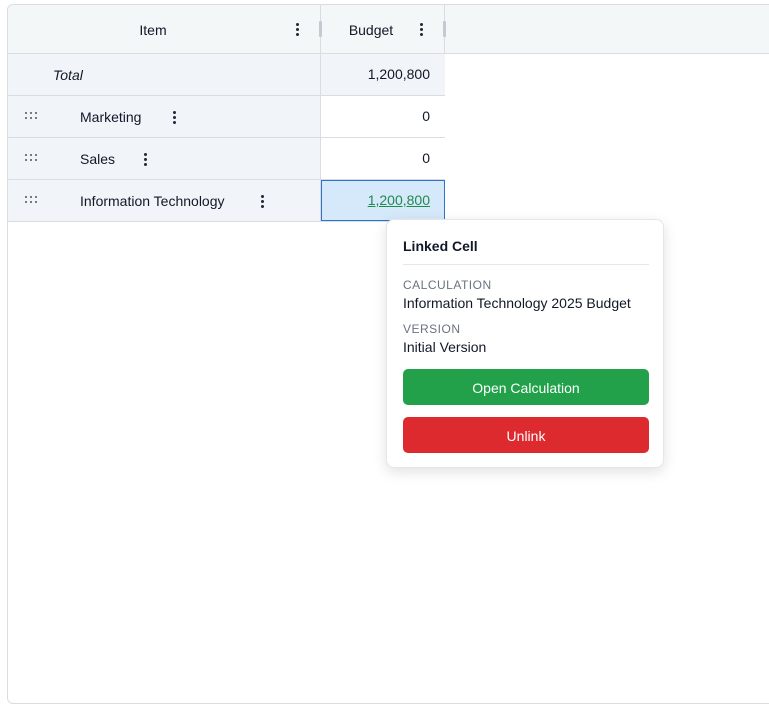 The width and height of the screenshot is (769, 704). I want to click on row-label: Marketing, so click(111, 117).